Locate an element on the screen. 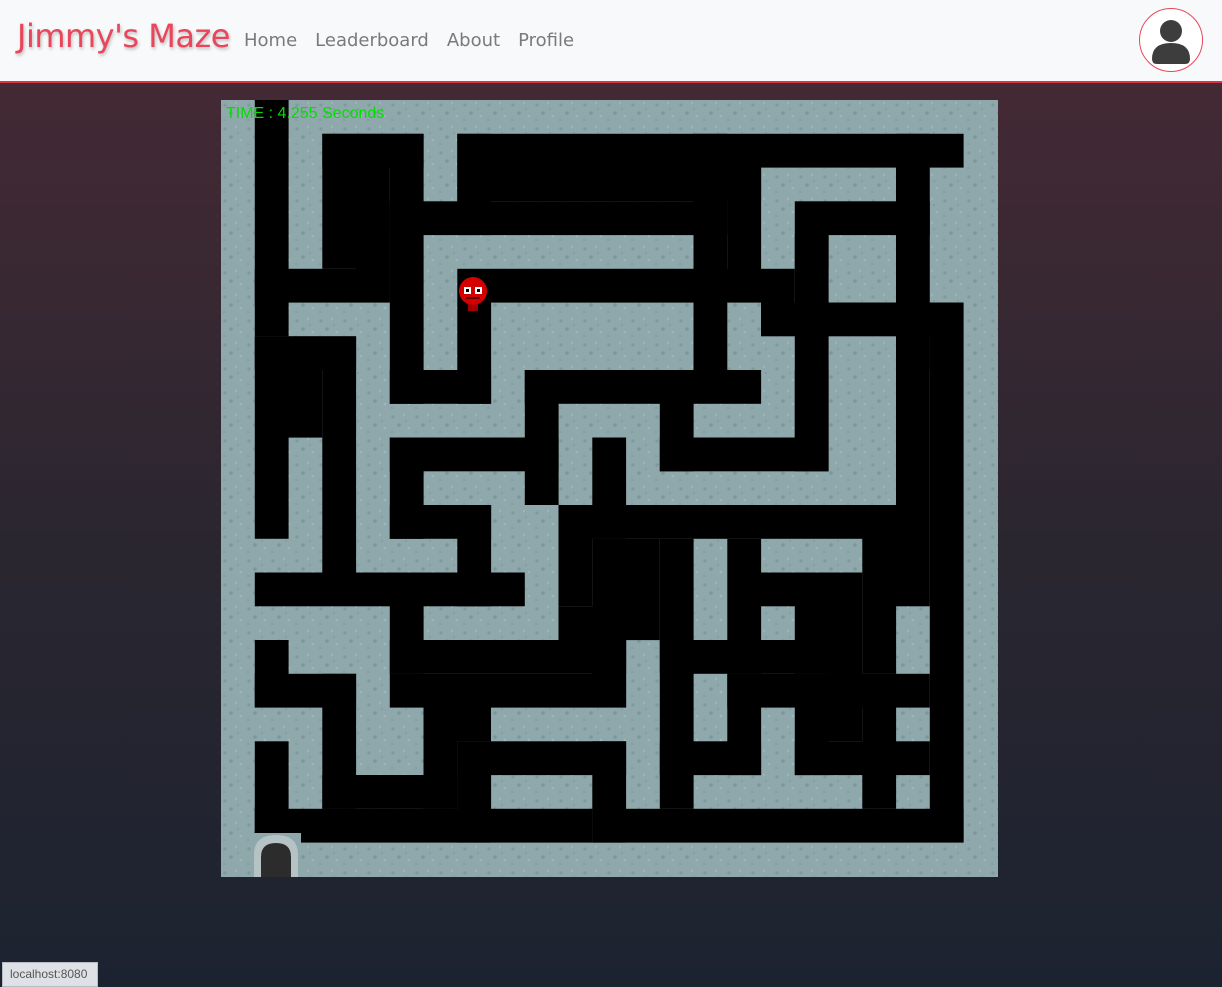  nav-leaderboard: Leaderboard is located at coordinates (372, 40).